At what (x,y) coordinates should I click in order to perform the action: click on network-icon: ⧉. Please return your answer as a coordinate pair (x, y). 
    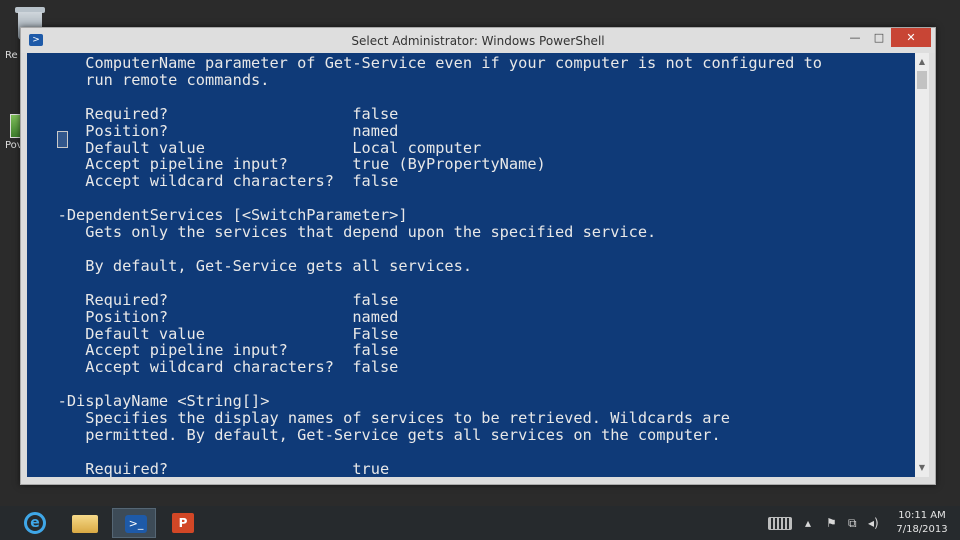
    Looking at the image, I should click on (852, 523).